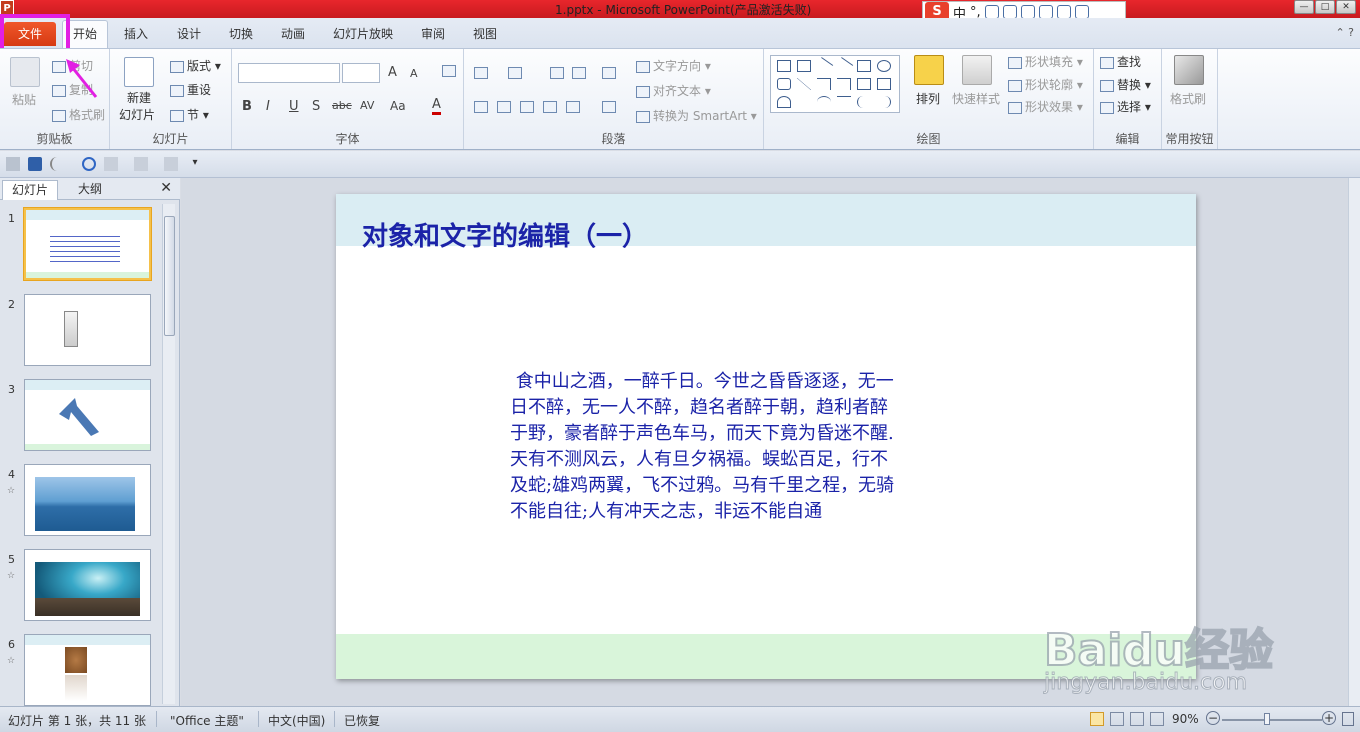 Image resolution: width=1360 pixels, height=732 pixels. I want to click on layout-button: 版式 ▾, so click(195, 65).